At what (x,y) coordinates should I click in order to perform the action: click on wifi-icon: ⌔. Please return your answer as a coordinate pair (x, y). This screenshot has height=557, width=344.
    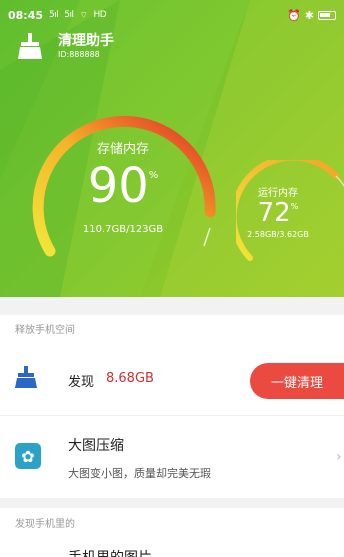
    Looking at the image, I should click on (83, 15).